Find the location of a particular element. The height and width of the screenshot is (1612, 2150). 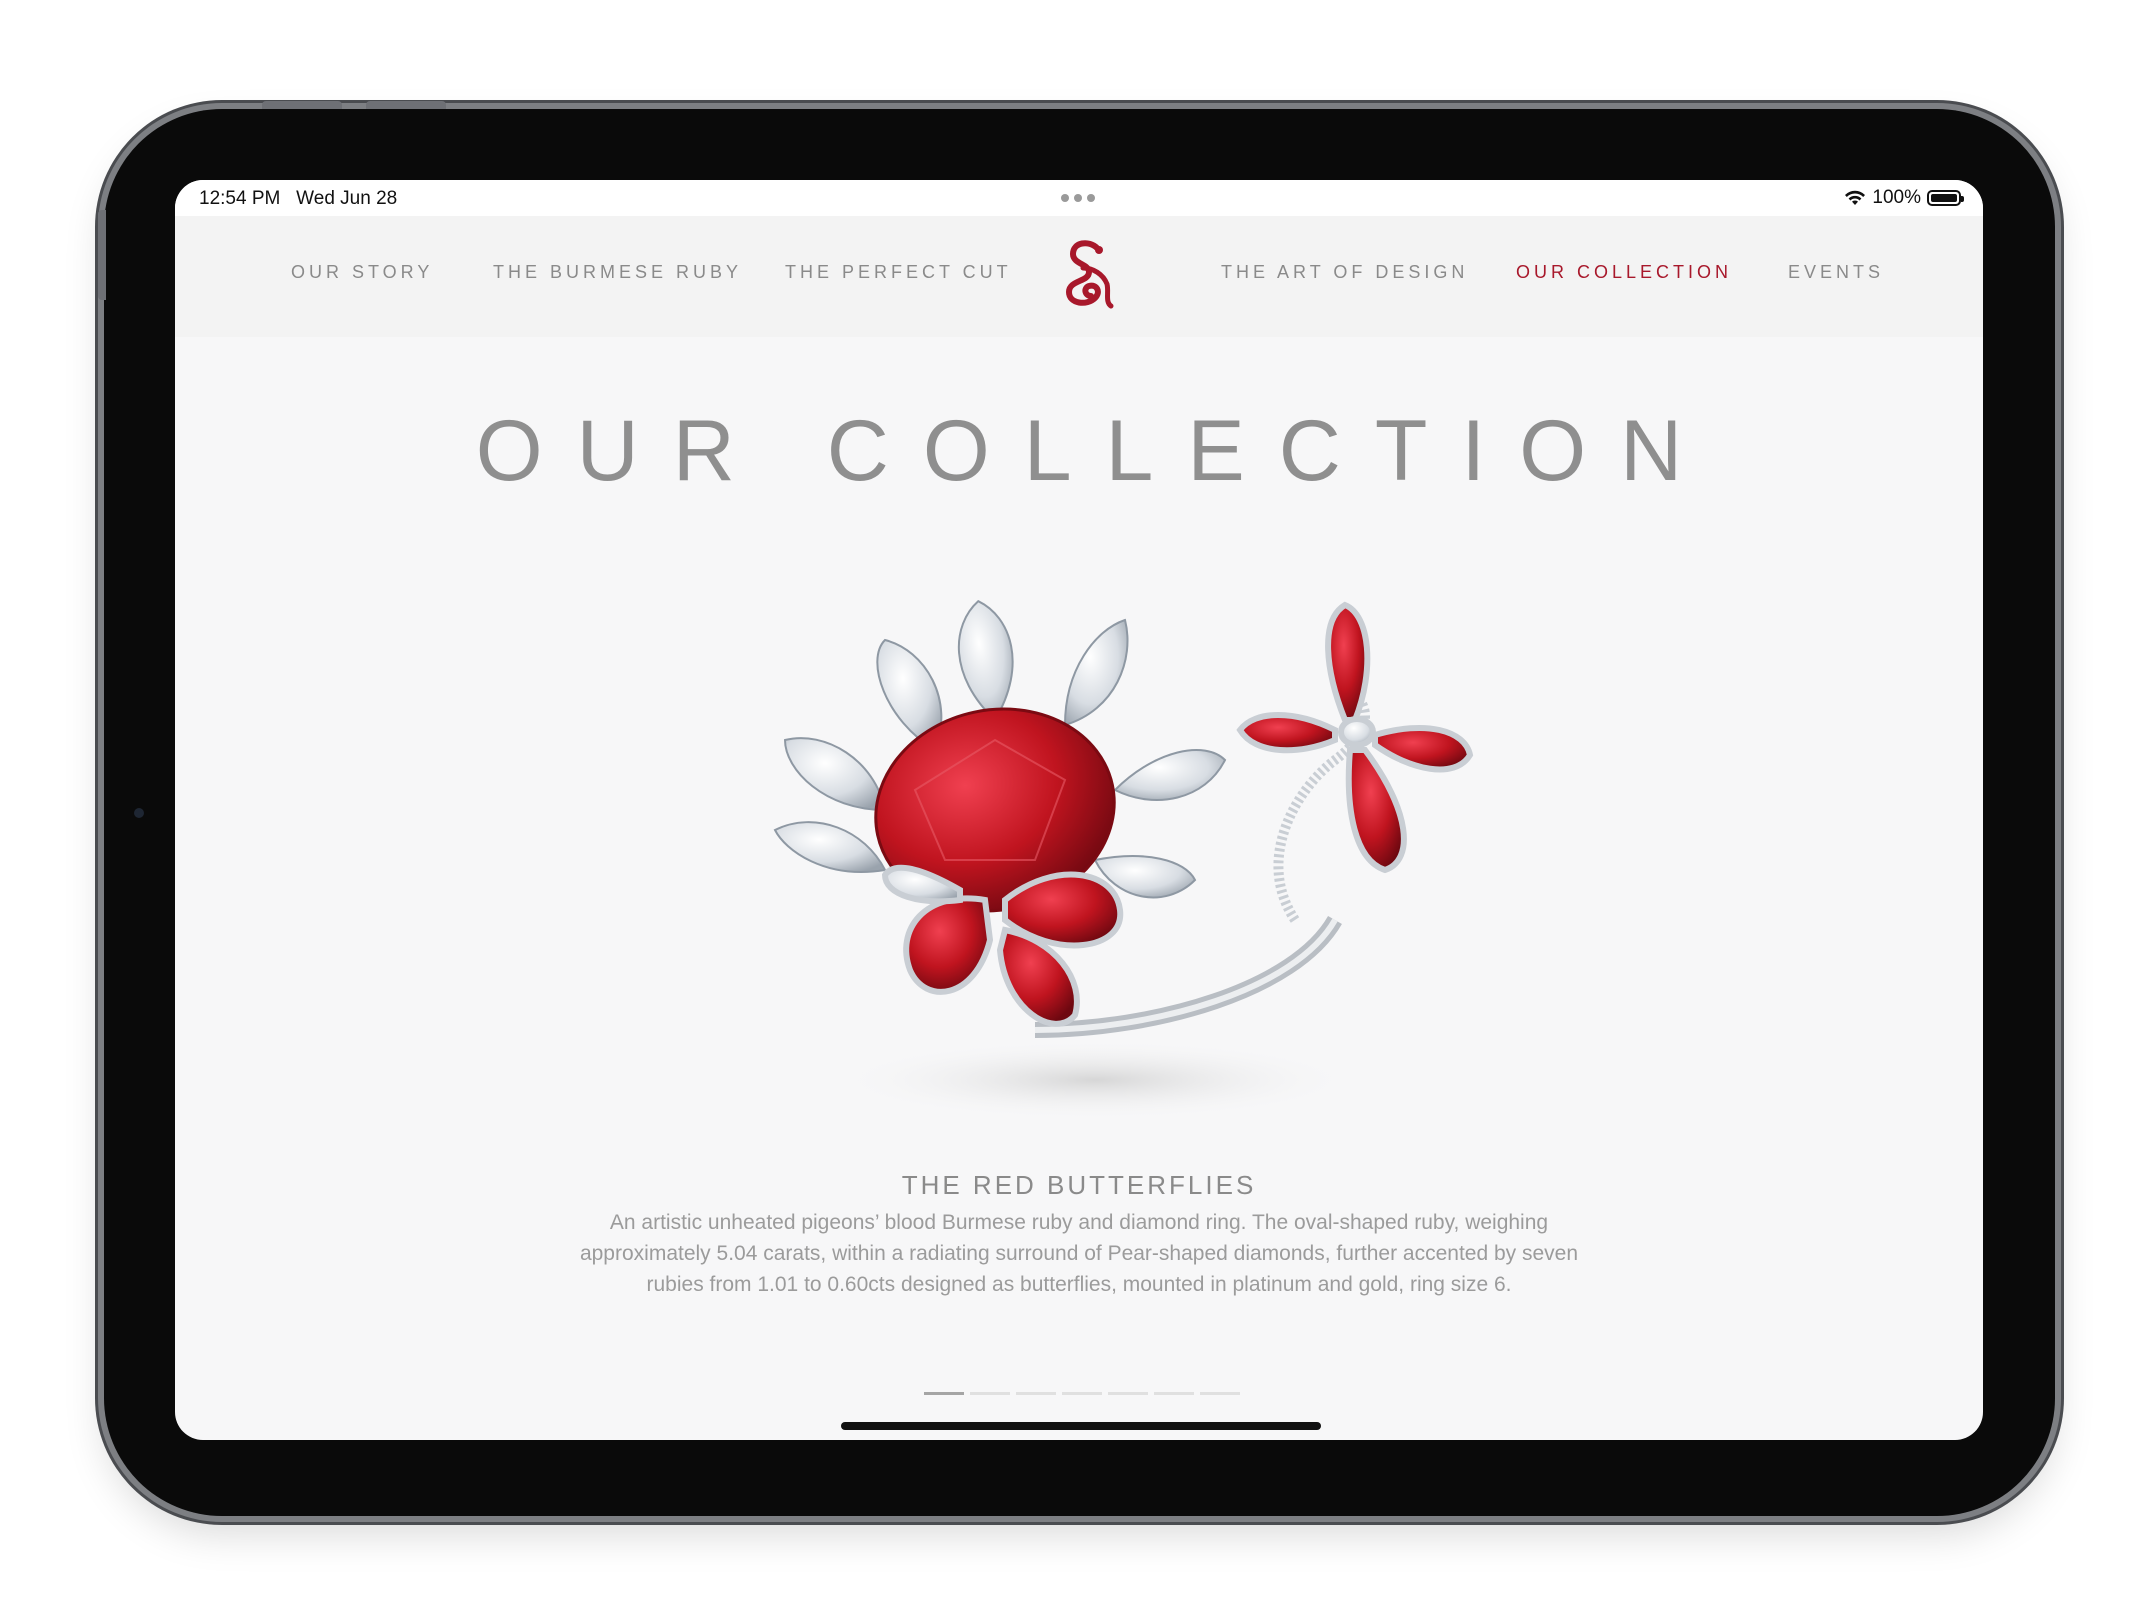

home-indicator is located at coordinates (1081, 1426).